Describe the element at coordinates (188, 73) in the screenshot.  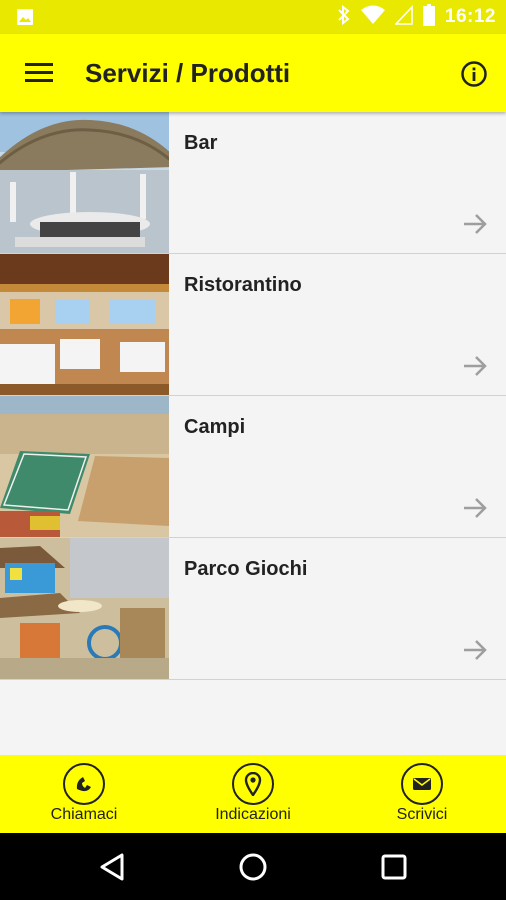
I see `page-title: Servizi / Prodotti` at that location.